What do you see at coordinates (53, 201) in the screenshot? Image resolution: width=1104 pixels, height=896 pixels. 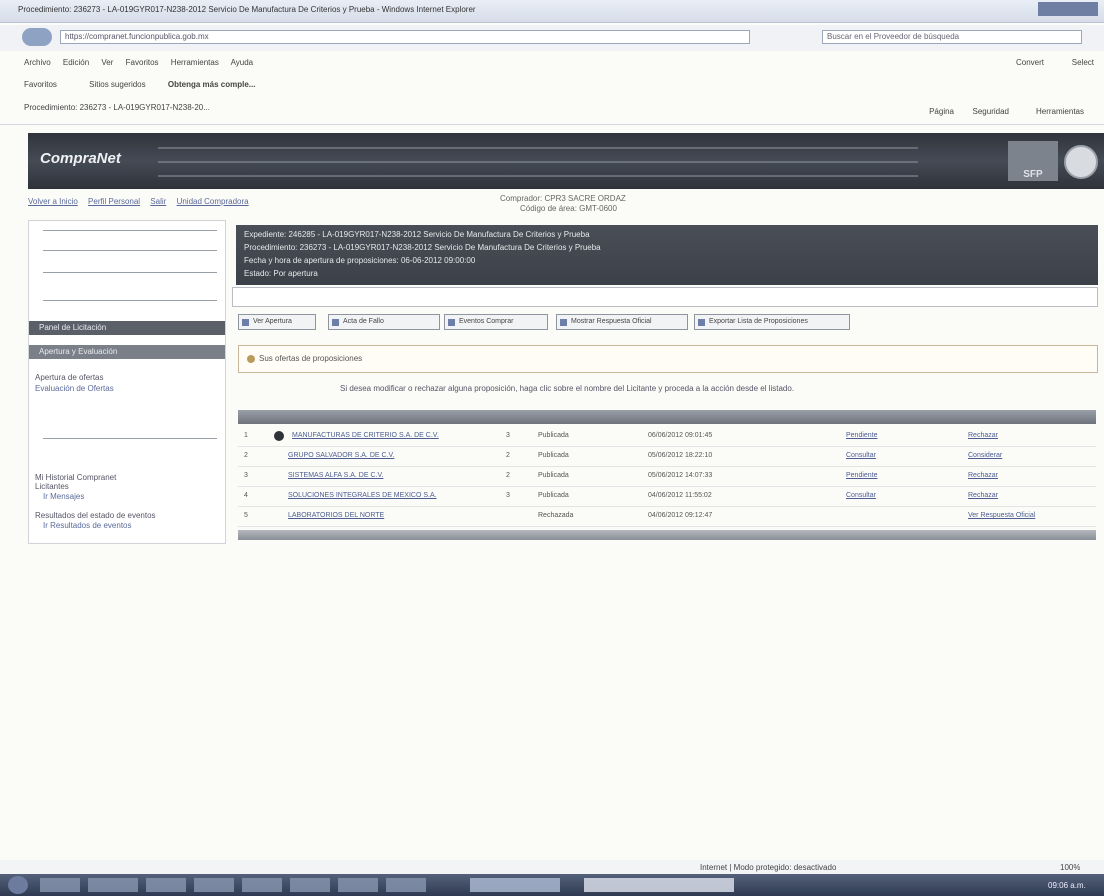 I see `link-volver-inicio: Volver a Inicio` at bounding box center [53, 201].